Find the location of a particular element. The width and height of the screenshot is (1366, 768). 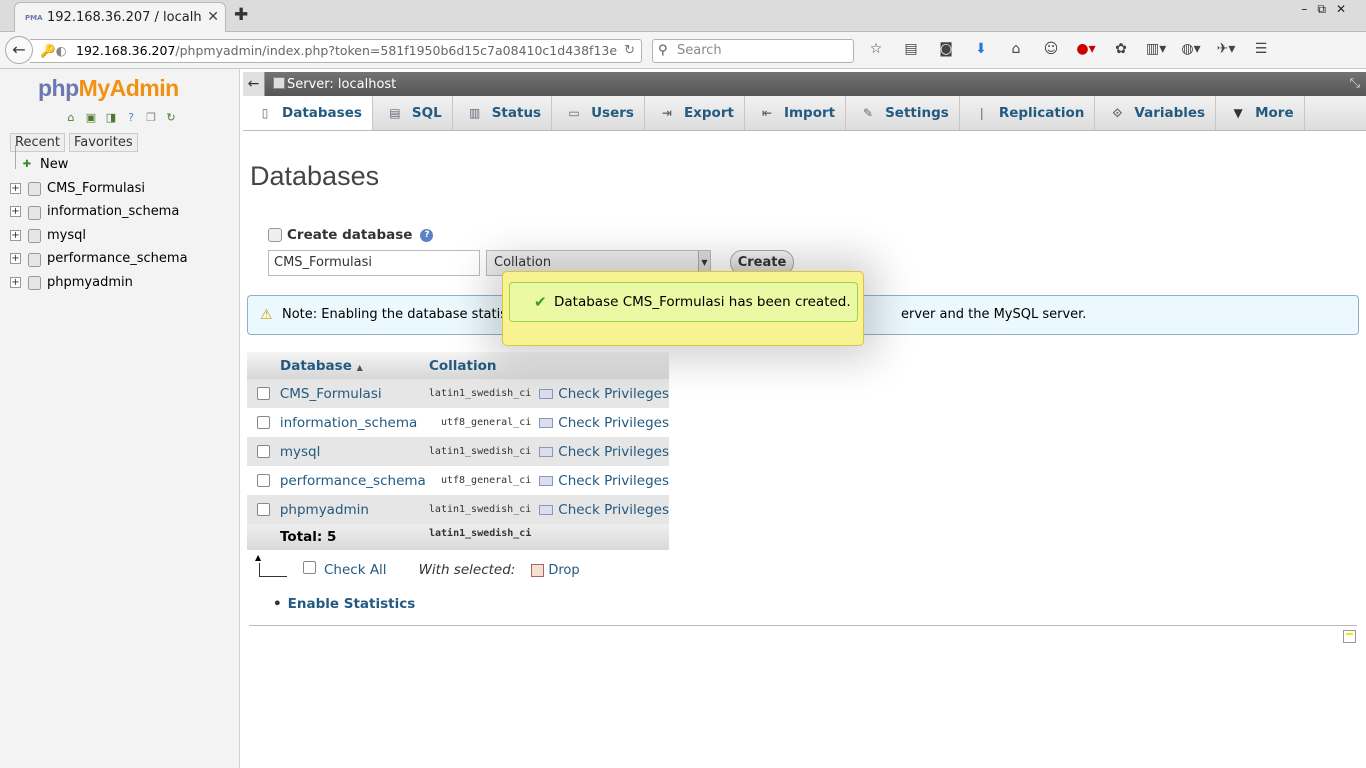

help-icon: ? is located at coordinates (427, 235).